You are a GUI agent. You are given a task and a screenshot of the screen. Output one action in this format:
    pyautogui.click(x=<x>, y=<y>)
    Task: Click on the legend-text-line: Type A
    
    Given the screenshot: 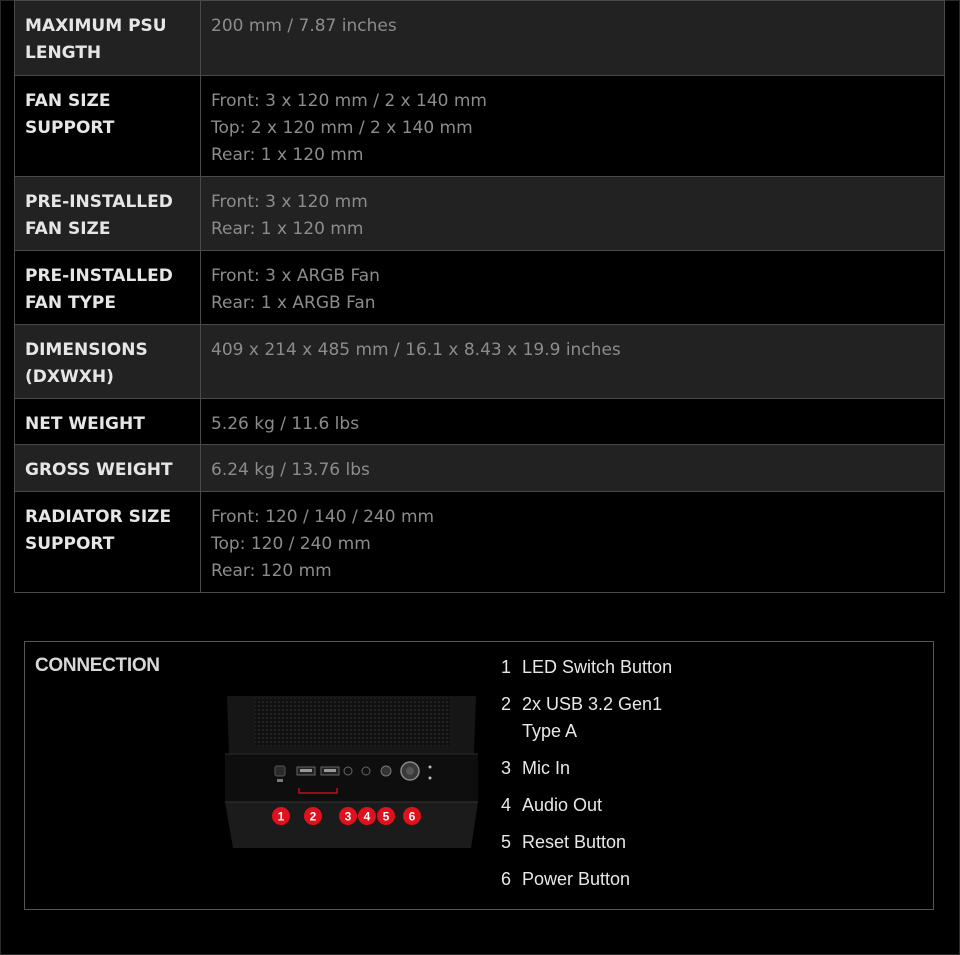 What is the action you would take?
    pyautogui.click(x=550, y=731)
    